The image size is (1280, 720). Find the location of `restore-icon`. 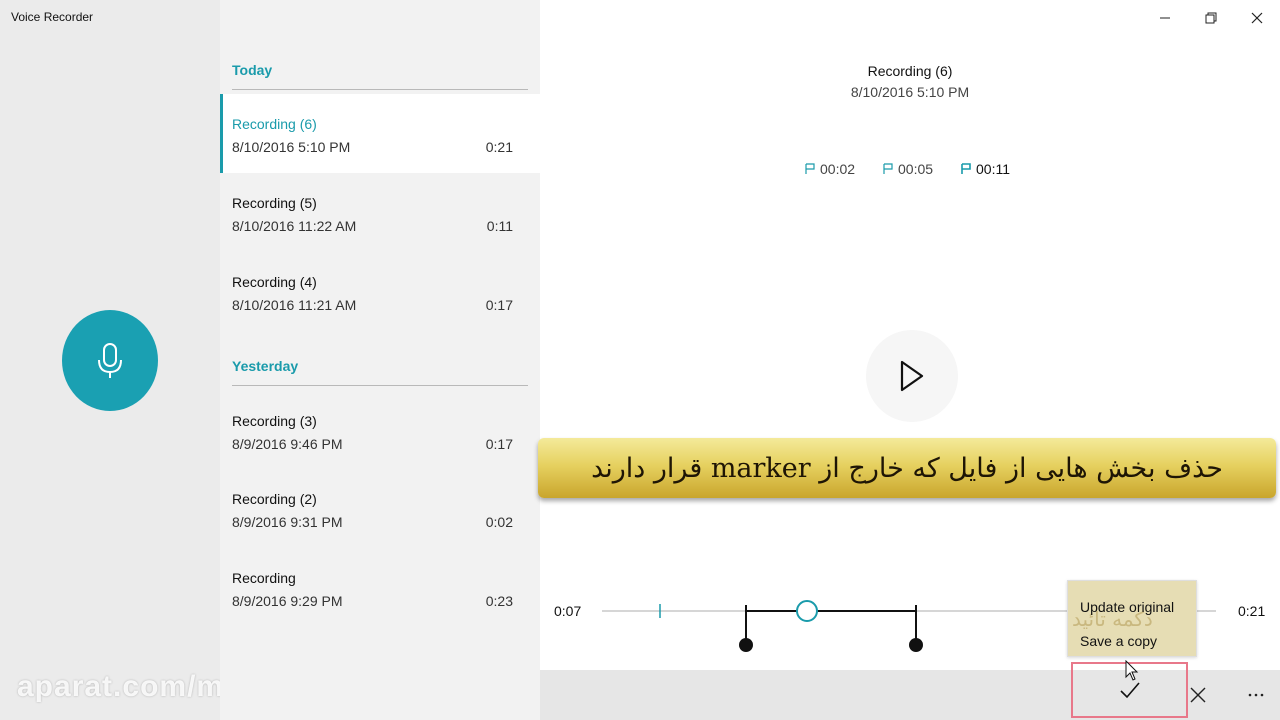

restore-icon is located at coordinates (1211, 18).